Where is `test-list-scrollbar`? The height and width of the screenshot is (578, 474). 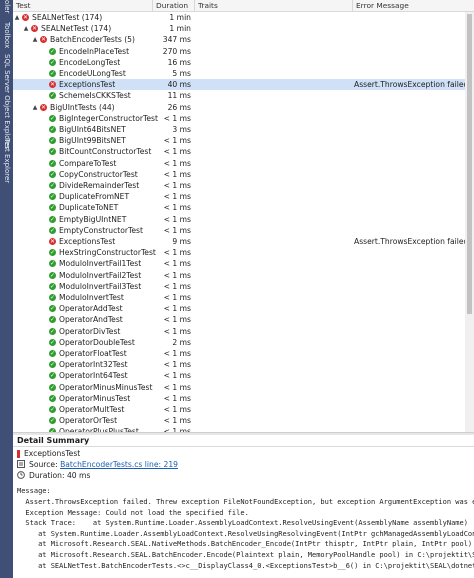 test-list-scrollbar is located at coordinates (469, 222).